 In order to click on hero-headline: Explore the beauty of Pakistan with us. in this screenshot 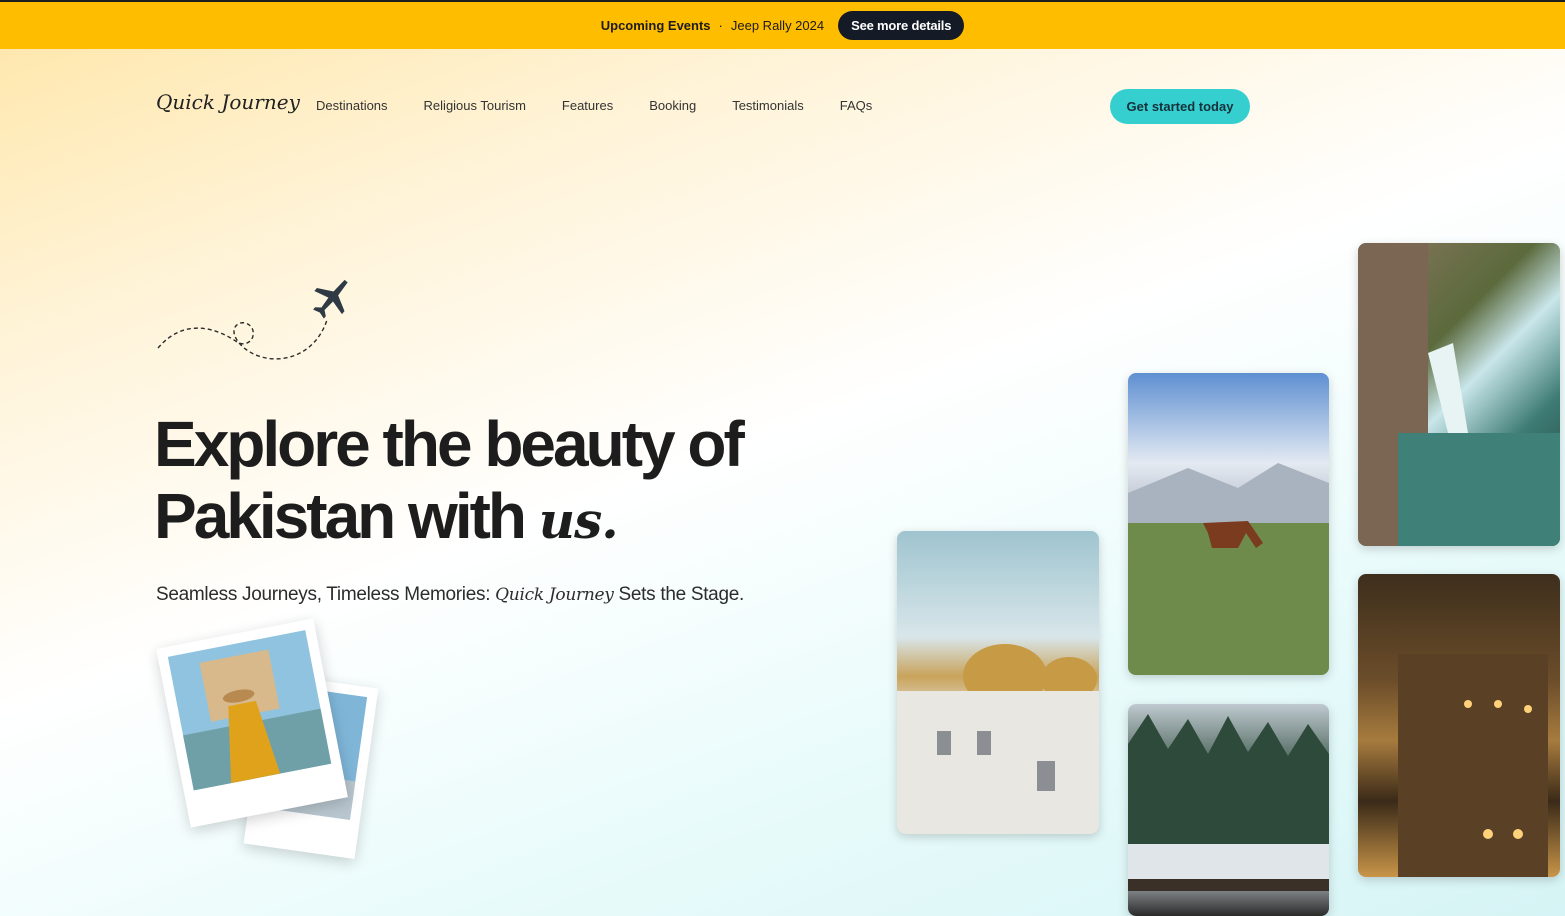, I will do `click(504, 482)`.